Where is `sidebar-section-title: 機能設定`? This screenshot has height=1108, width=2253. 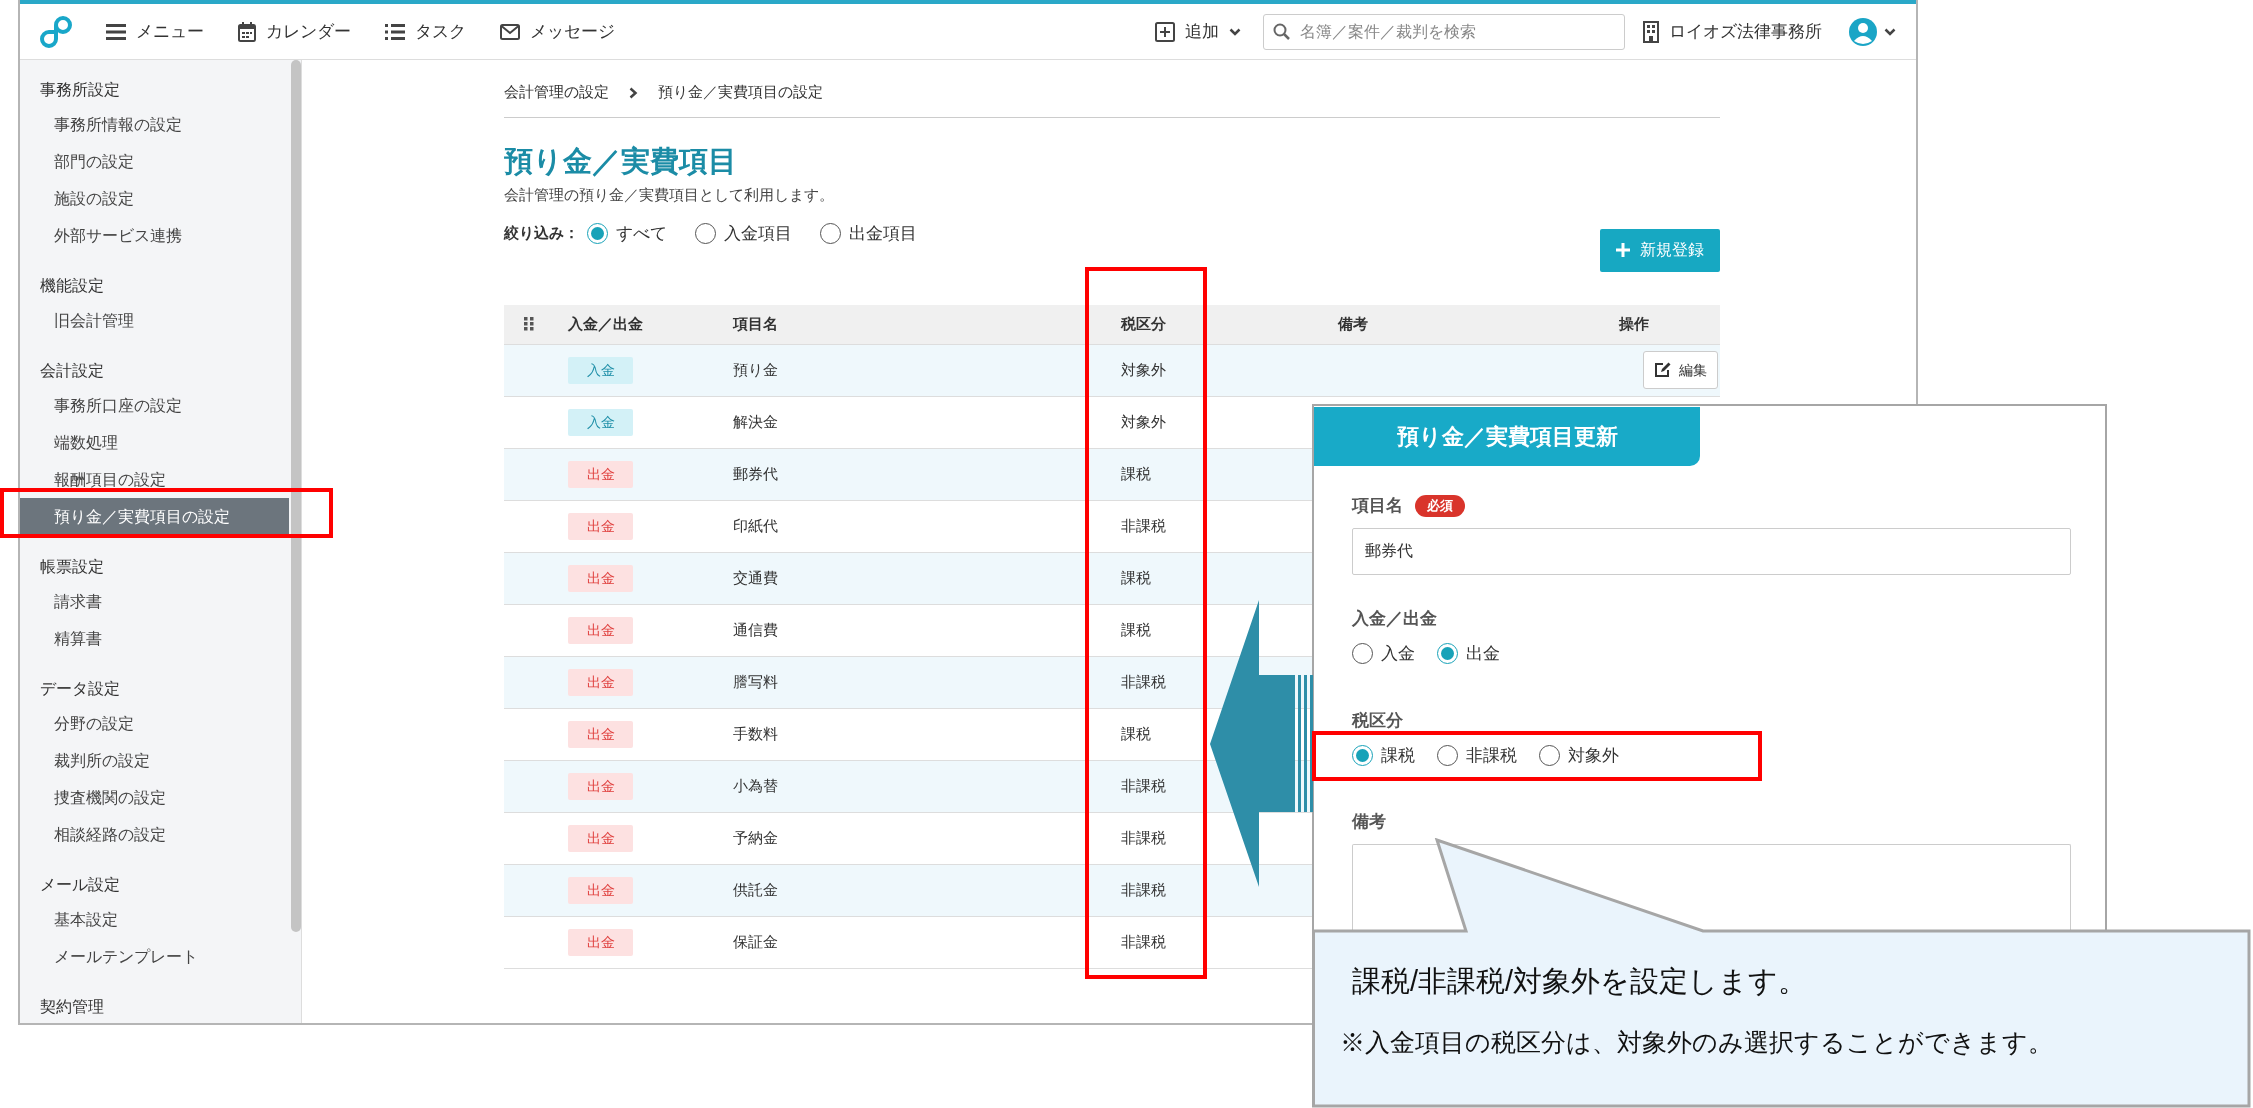
sidebar-section-title: 機能設定 is located at coordinates (72, 286).